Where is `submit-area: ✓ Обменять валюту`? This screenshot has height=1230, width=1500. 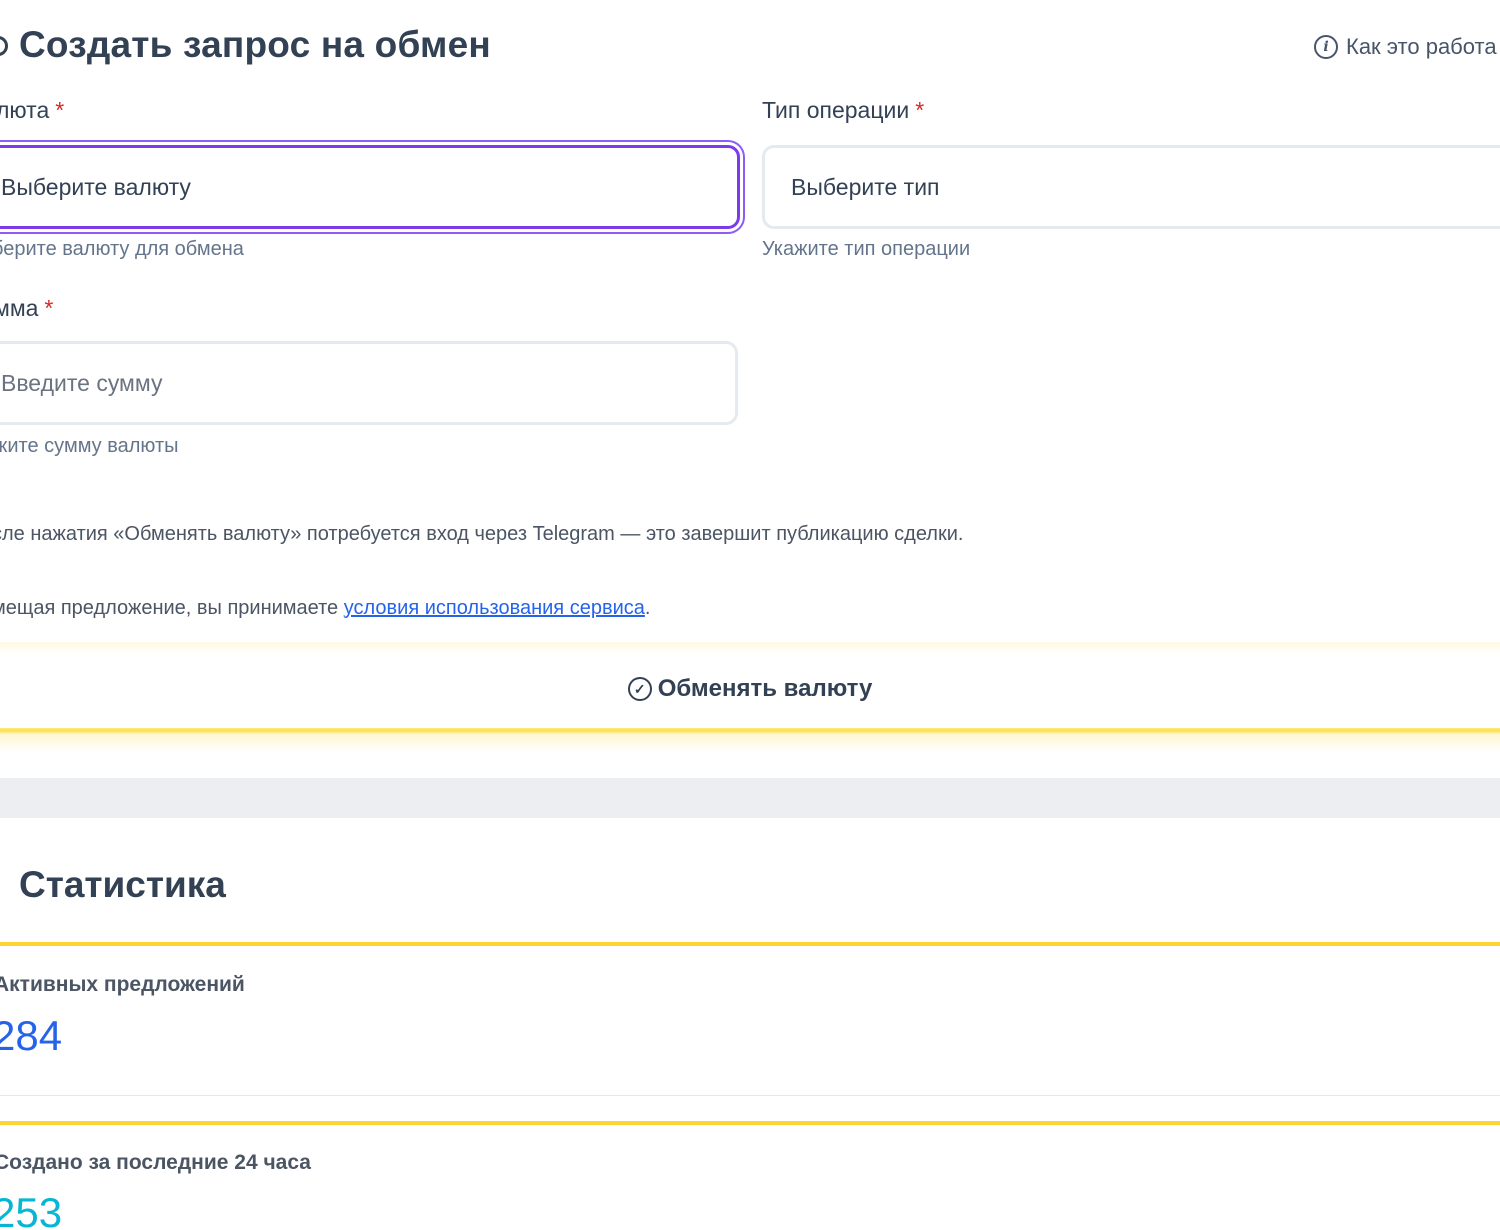
submit-area: ✓ Обменять валюту is located at coordinates (750, 697).